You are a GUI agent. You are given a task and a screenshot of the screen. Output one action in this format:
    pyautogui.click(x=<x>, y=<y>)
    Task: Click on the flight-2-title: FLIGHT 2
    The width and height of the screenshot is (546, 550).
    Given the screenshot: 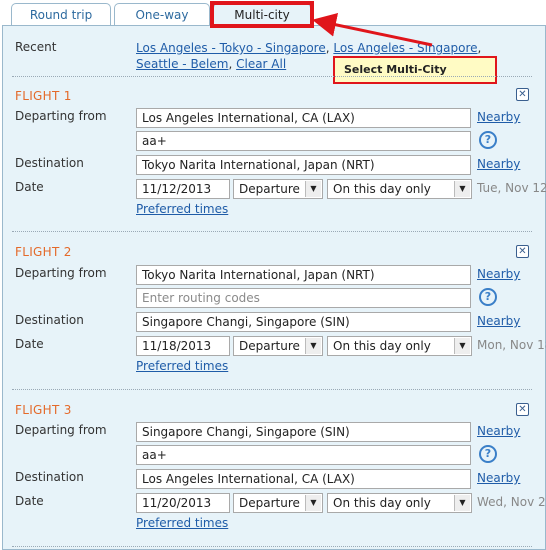 What is the action you would take?
    pyautogui.click(x=43, y=252)
    